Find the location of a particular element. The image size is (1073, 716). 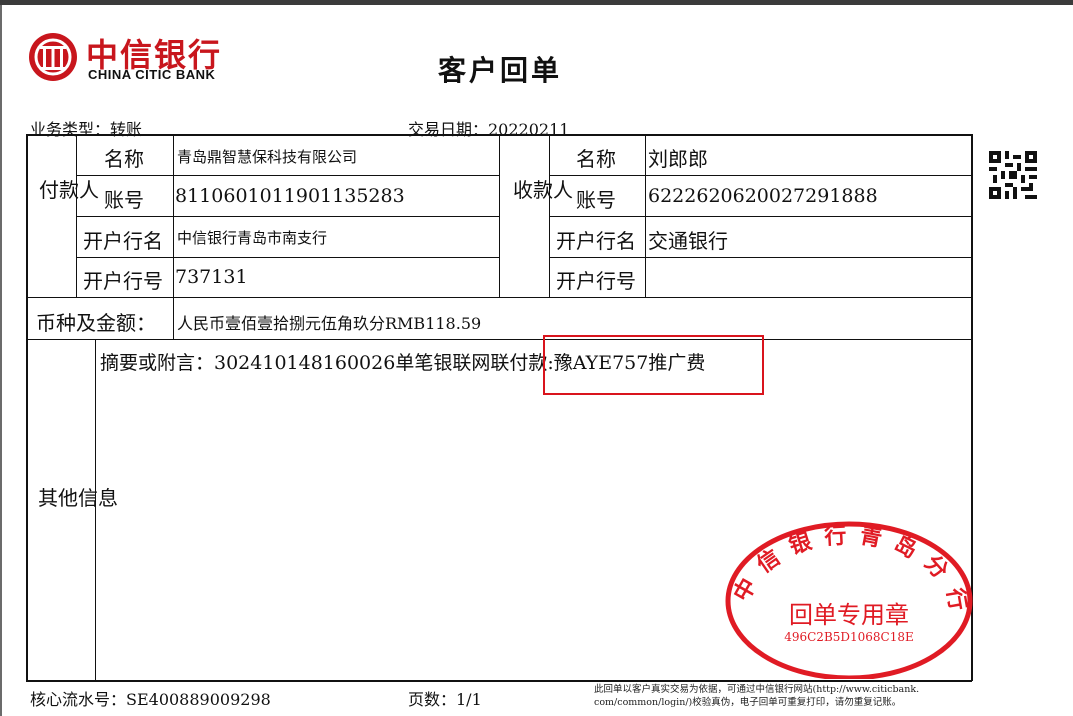

amount-label: 币种及金额： is located at coordinates (96, 323).